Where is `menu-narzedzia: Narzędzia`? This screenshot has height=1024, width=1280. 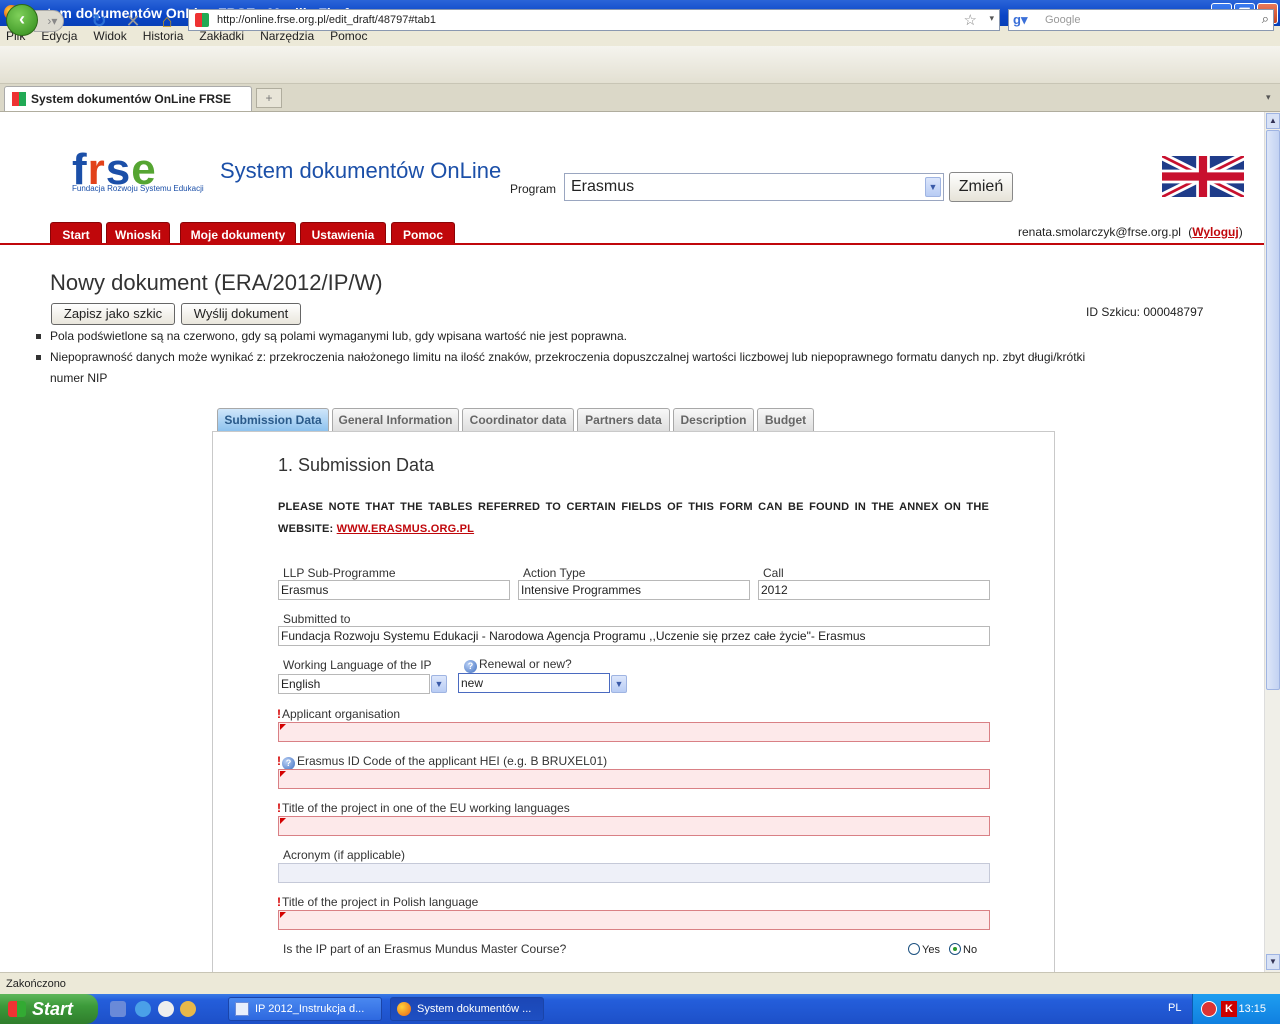 menu-narzedzia: Narzędzia is located at coordinates (287, 36).